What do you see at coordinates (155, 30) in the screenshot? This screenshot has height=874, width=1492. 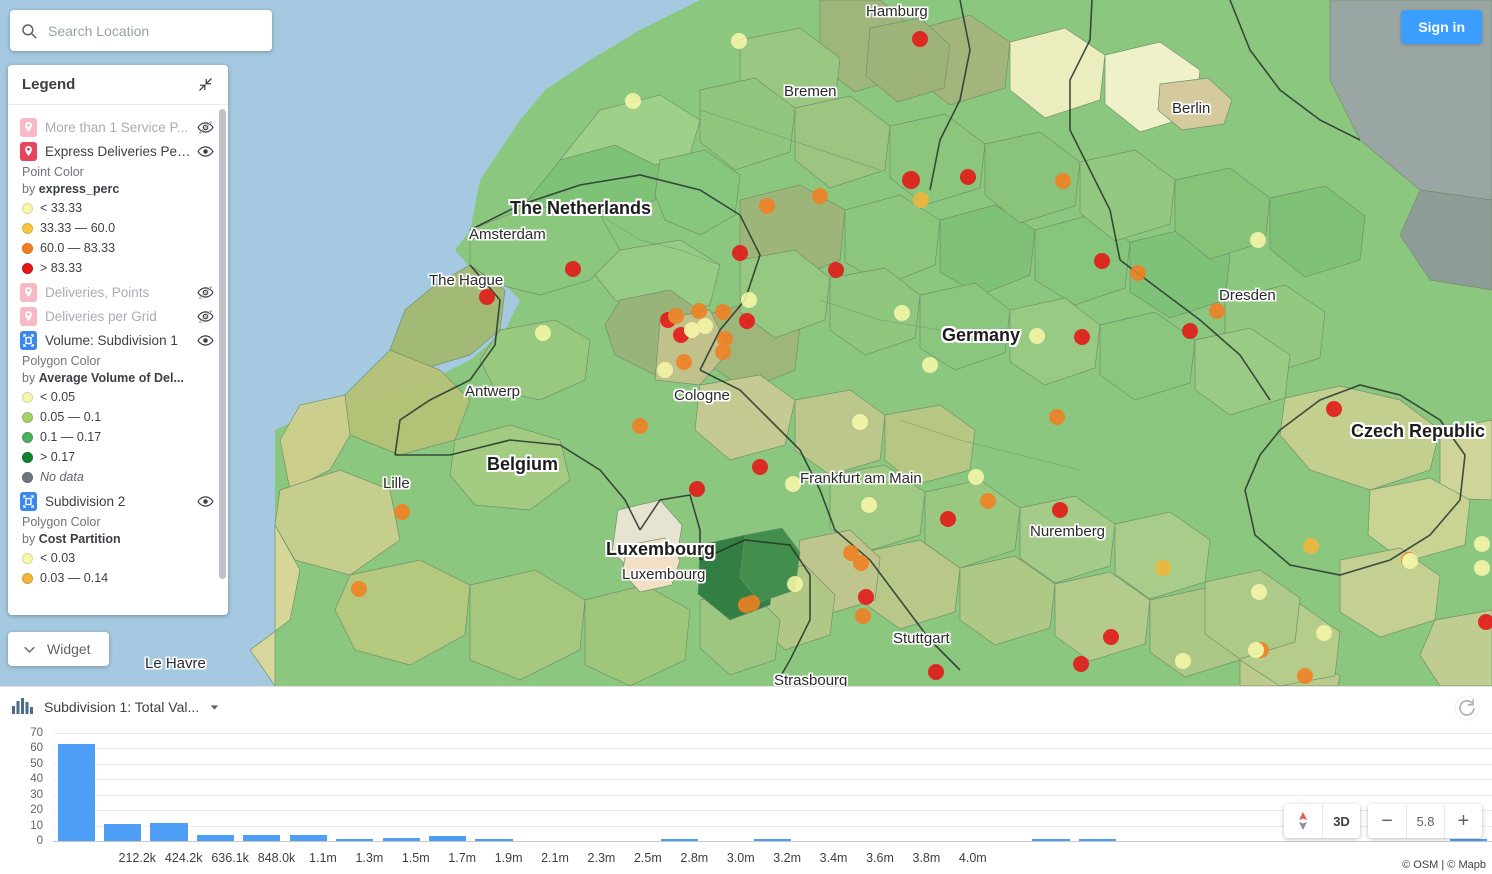 I see `search-input` at bounding box center [155, 30].